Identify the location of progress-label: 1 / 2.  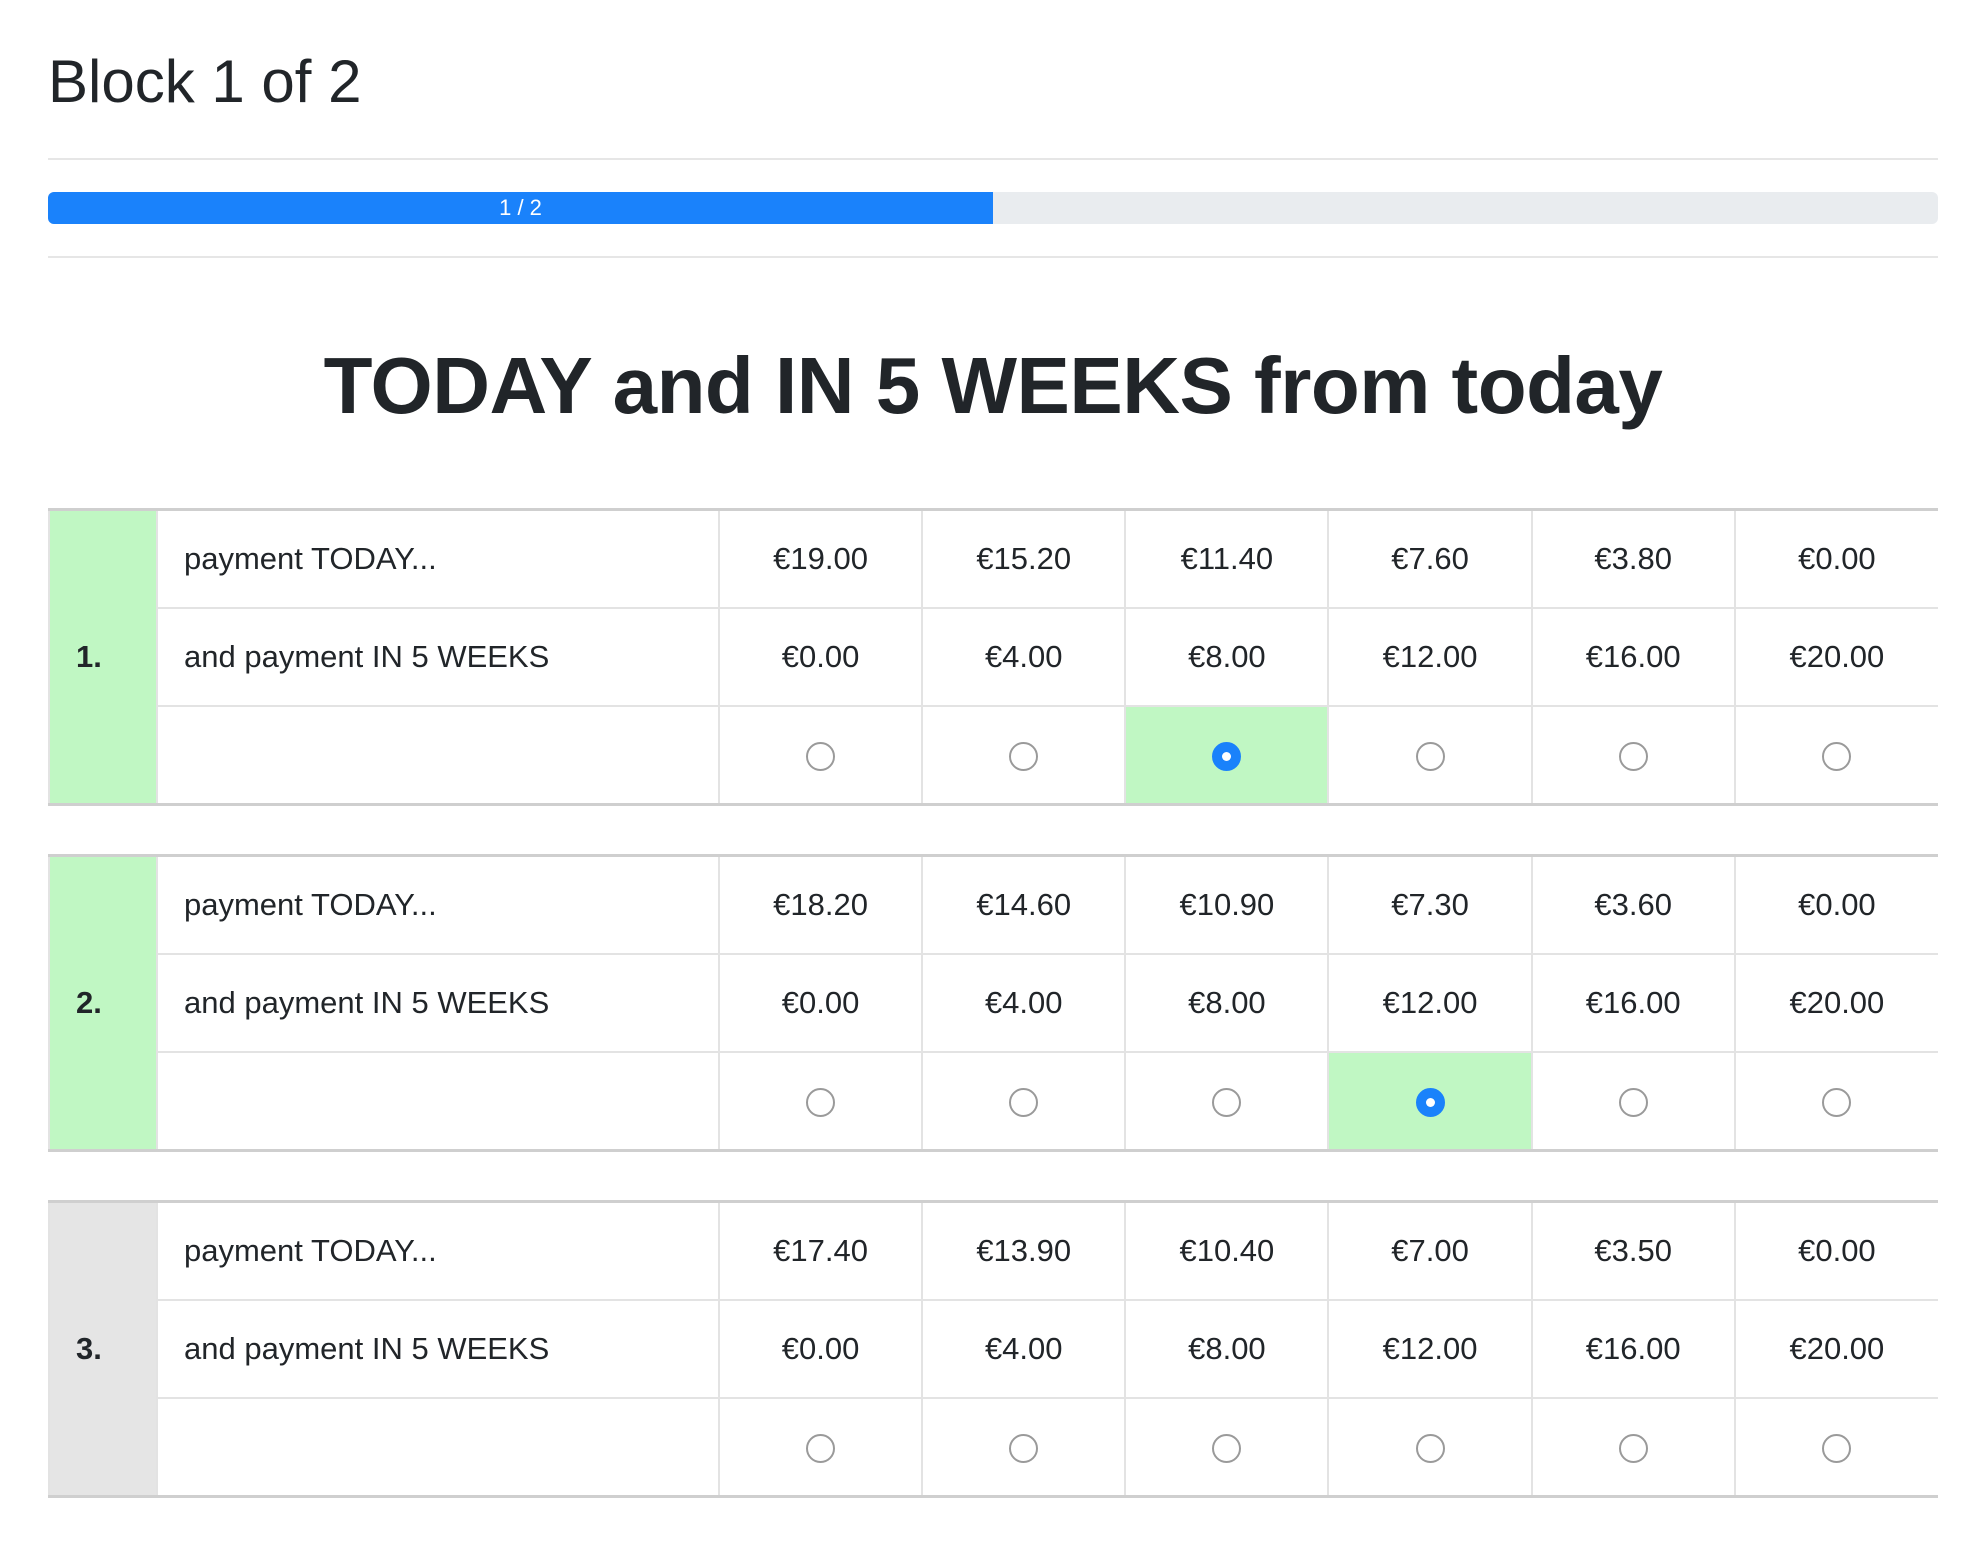
(520, 207).